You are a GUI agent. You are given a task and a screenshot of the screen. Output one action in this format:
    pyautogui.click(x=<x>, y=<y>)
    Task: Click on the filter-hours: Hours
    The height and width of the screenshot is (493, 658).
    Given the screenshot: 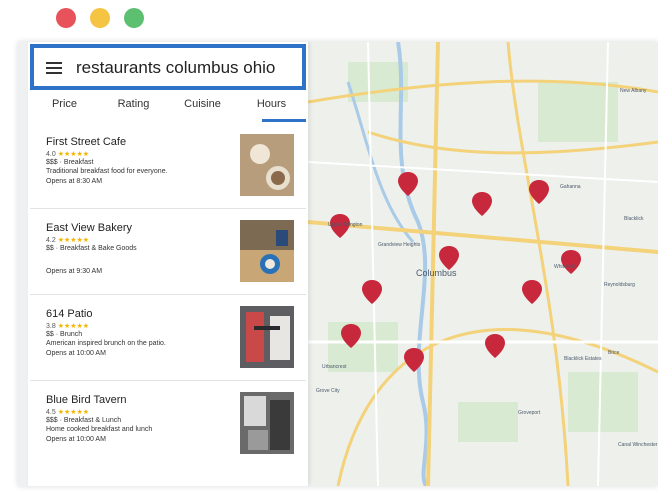 What is the action you would take?
    pyautogui.click(x=271, y=108)
    